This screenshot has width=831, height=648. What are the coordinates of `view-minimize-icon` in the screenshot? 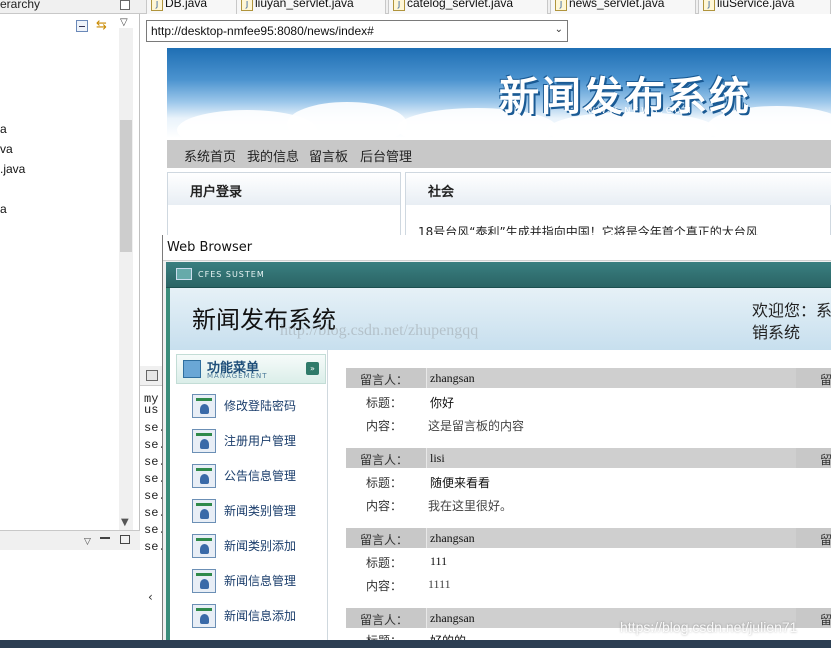 It's located at (125, 5).